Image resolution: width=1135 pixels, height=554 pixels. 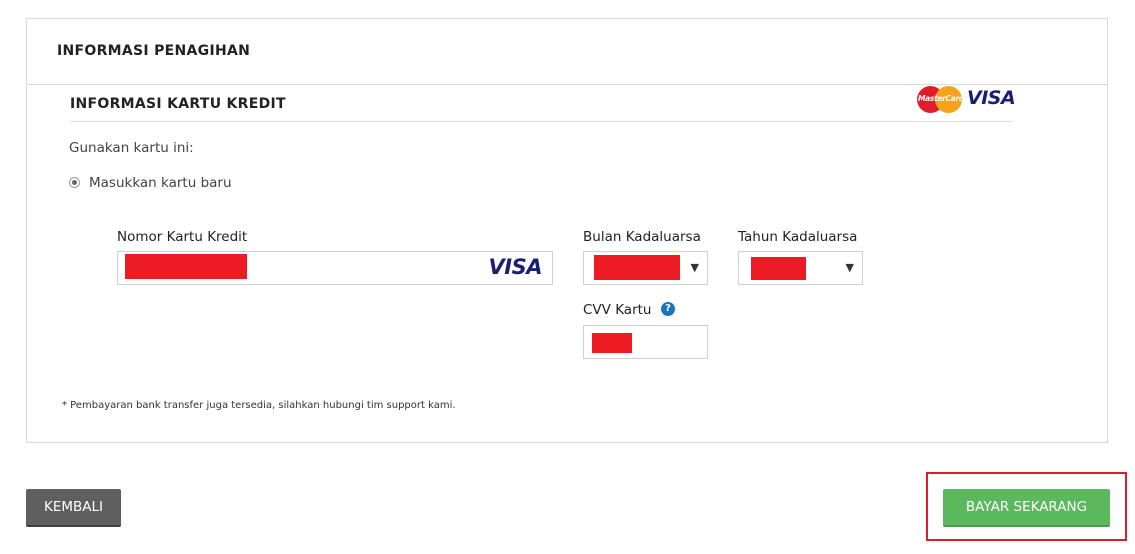 What do you see at coordinates (74, 182) in the screenshot?
I see `radio-selected-icon` at bounding box center [74, 182].